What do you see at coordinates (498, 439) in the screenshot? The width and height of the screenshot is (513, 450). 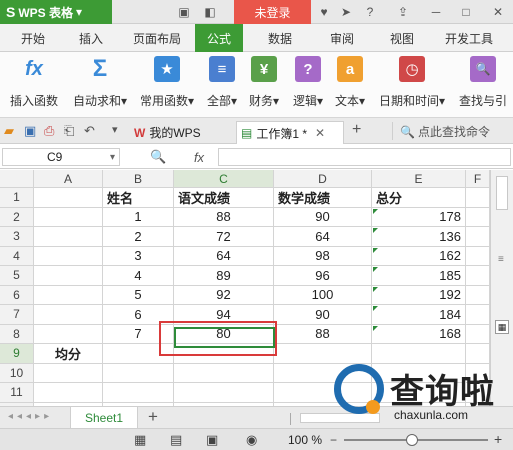 I see `zoom-in-icon: +` at bounding box center [498, 439].